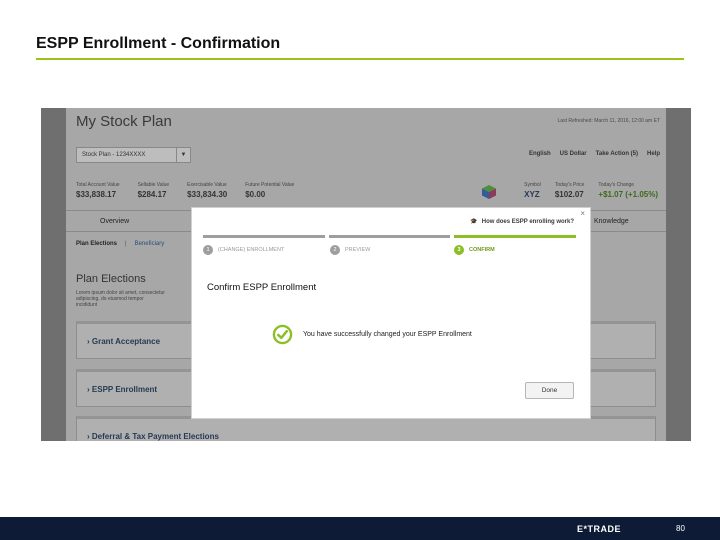  Describe the element at coordinates (358, 250) in the screenshot. I see `step-label: PREVIEW` at that location.